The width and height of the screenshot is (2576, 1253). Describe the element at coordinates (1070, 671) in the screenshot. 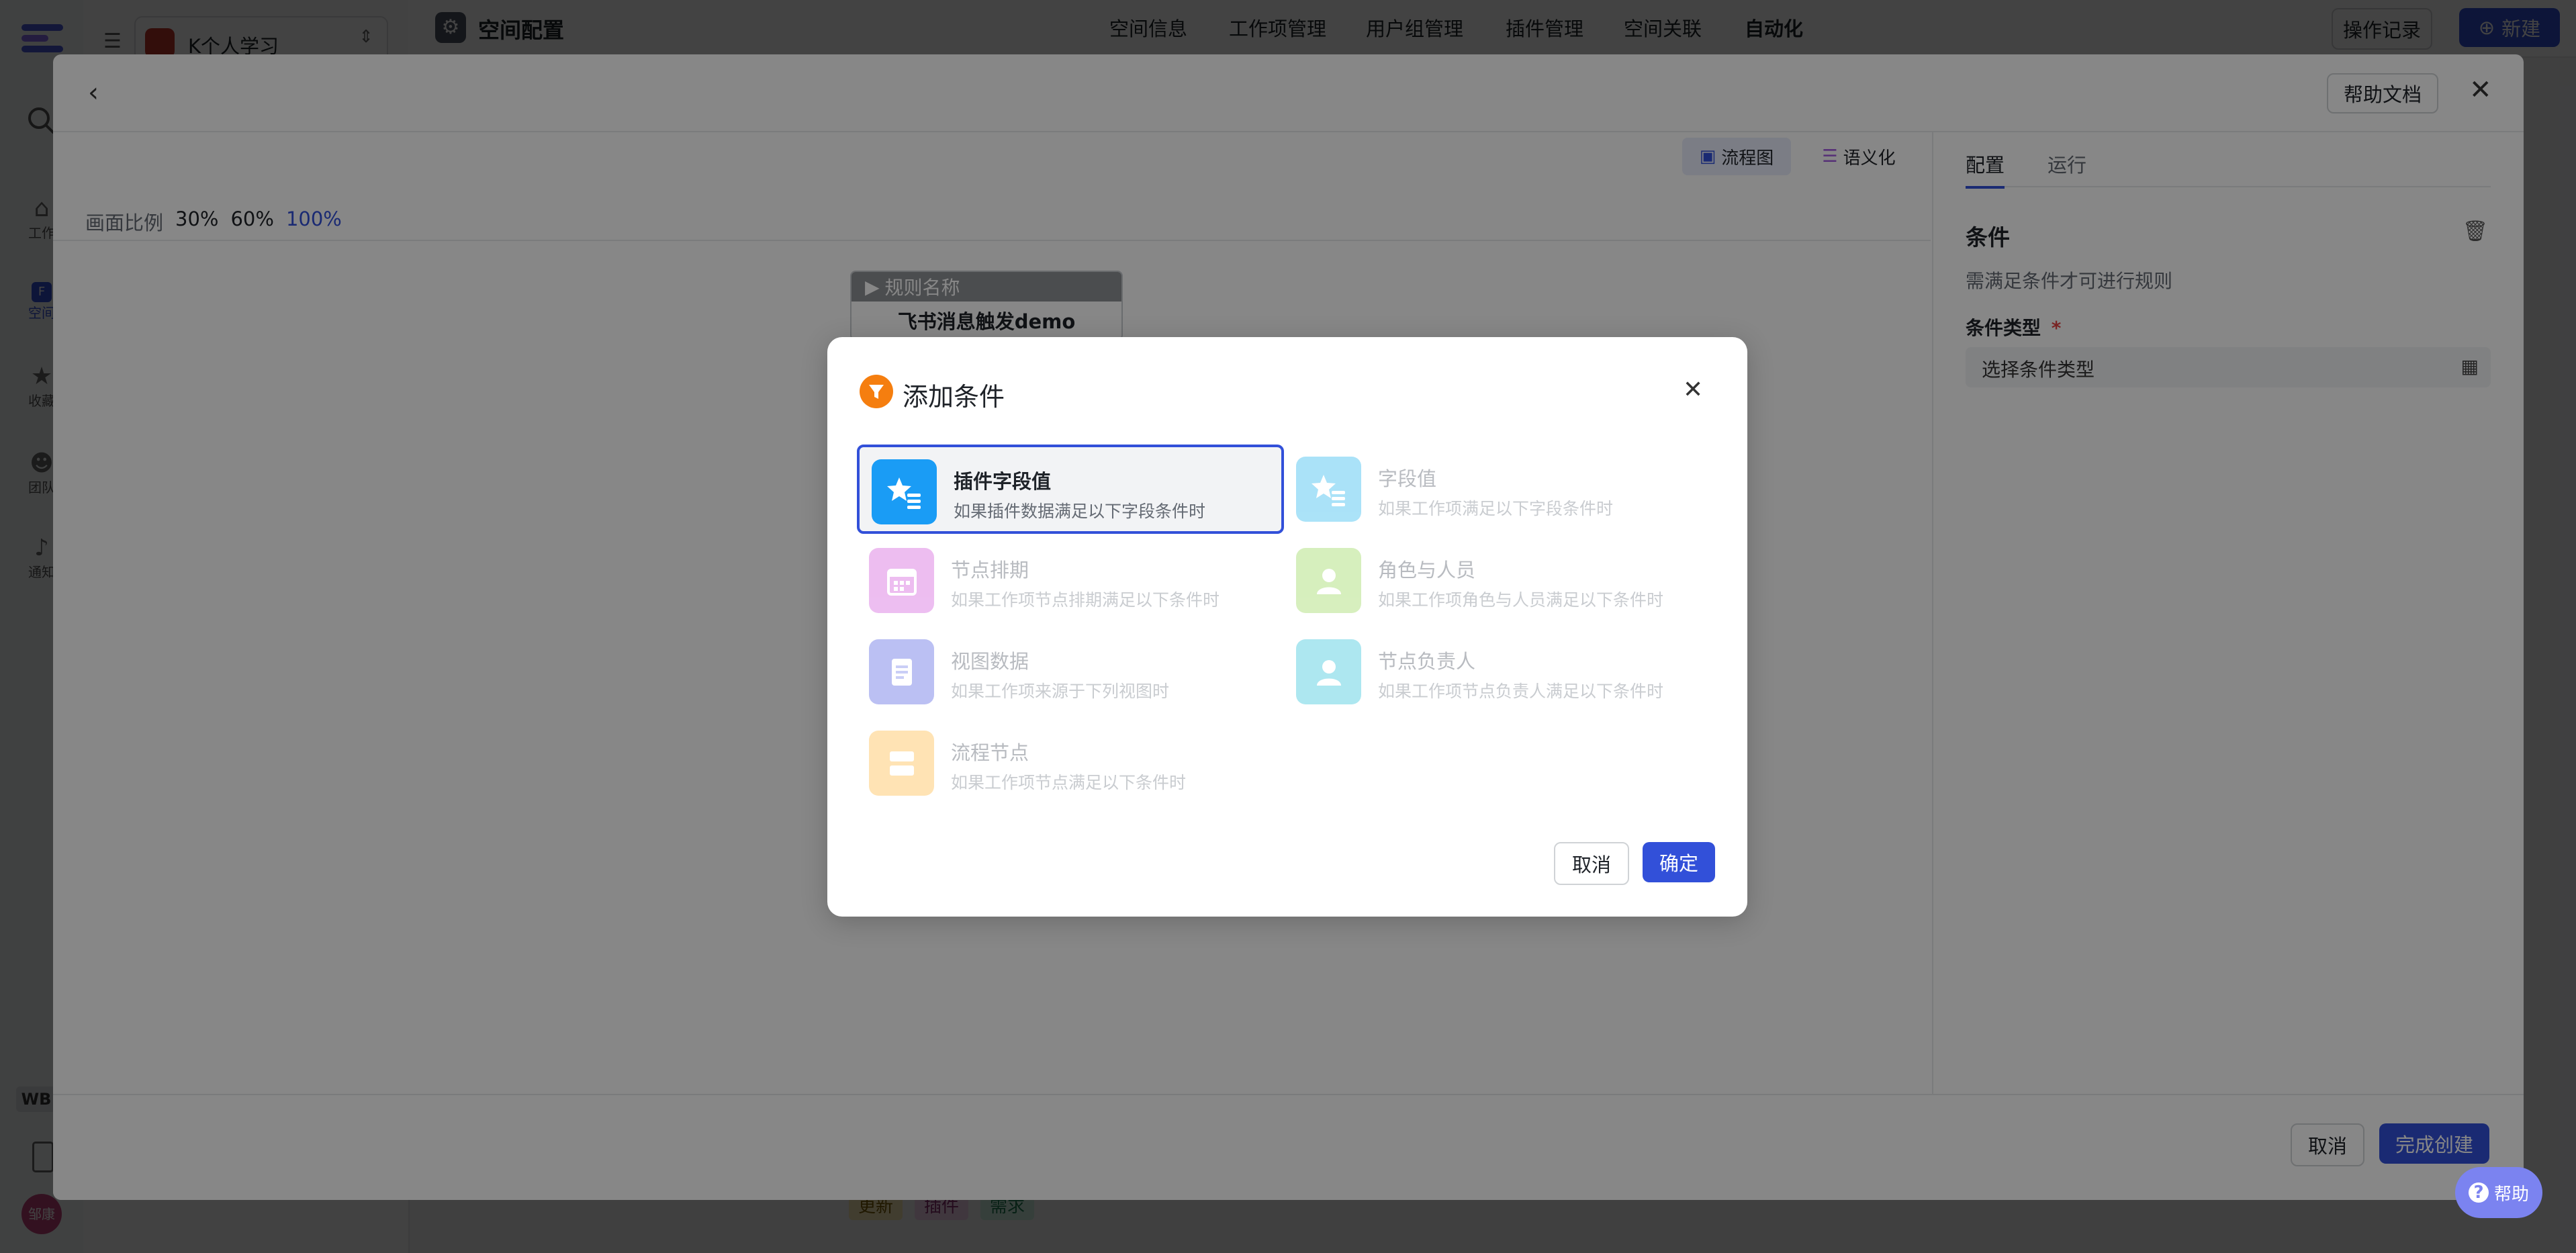

I see `condition-option: 视图数据如果工作项来源于下列视图时` at that location.